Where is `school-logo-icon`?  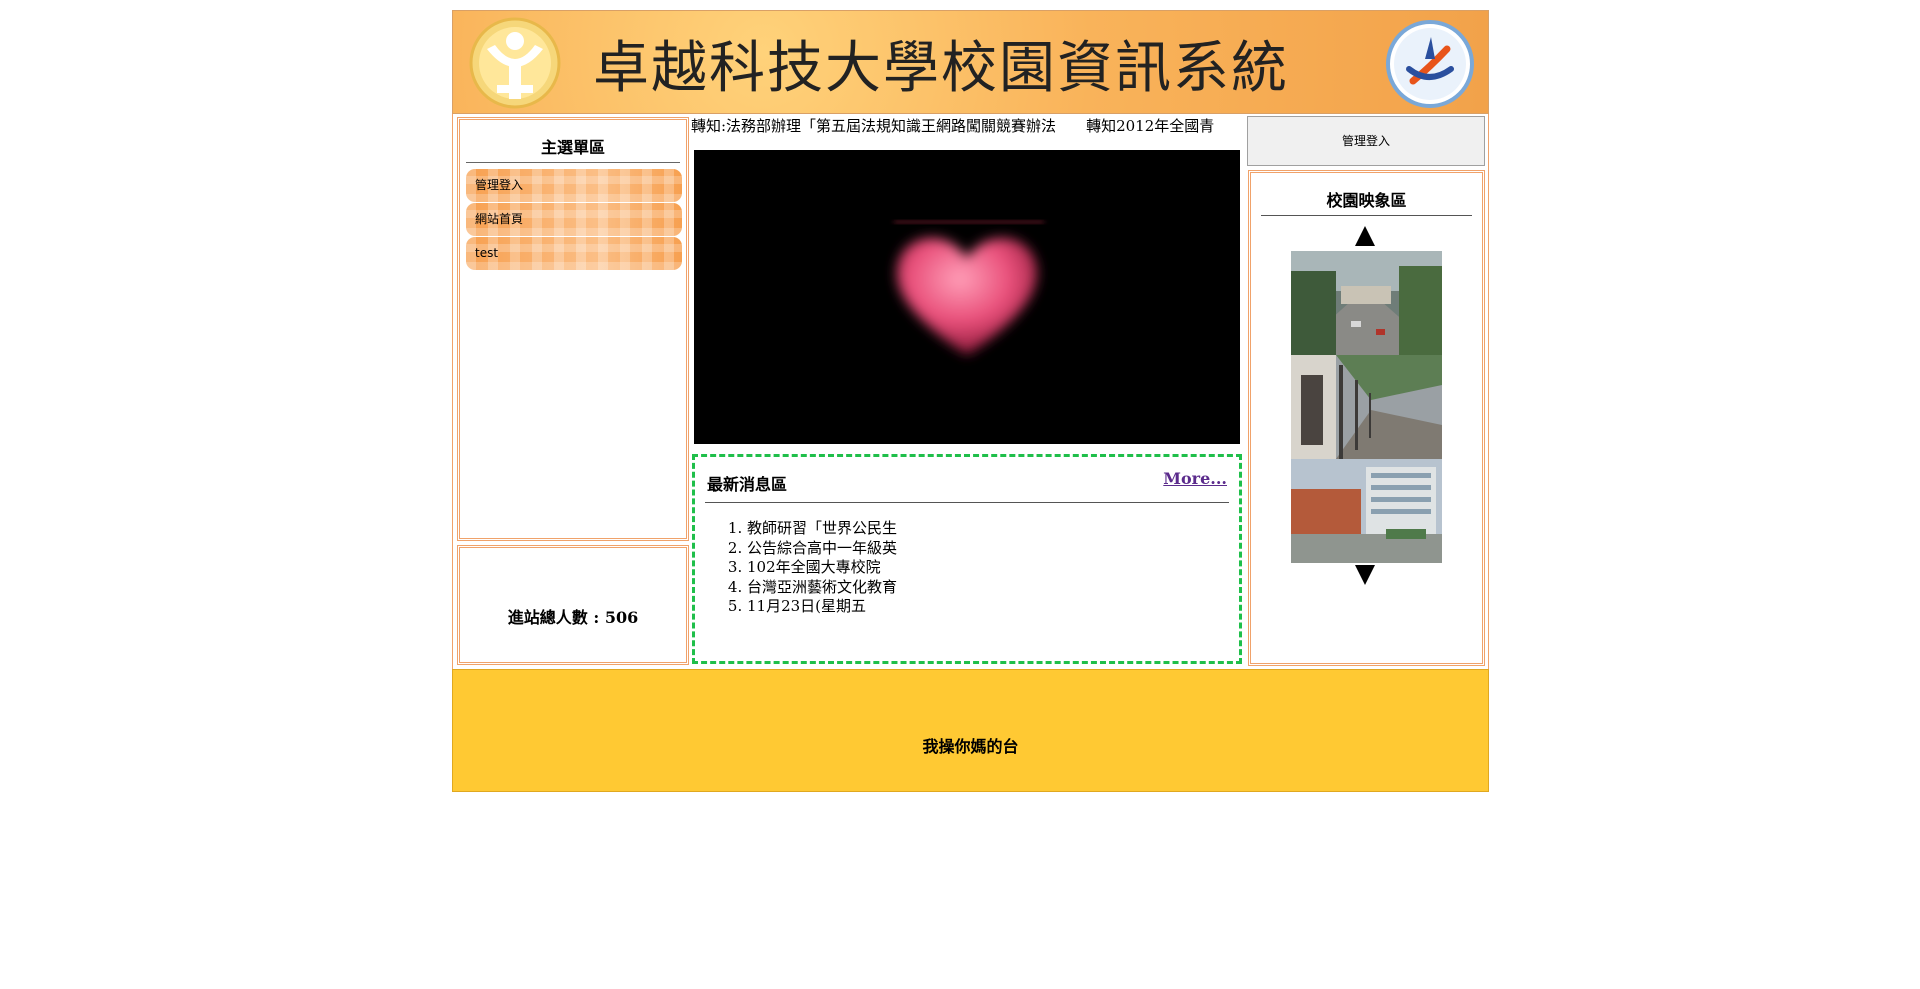 school-logo-icon is located at coordinates (1430, 64).